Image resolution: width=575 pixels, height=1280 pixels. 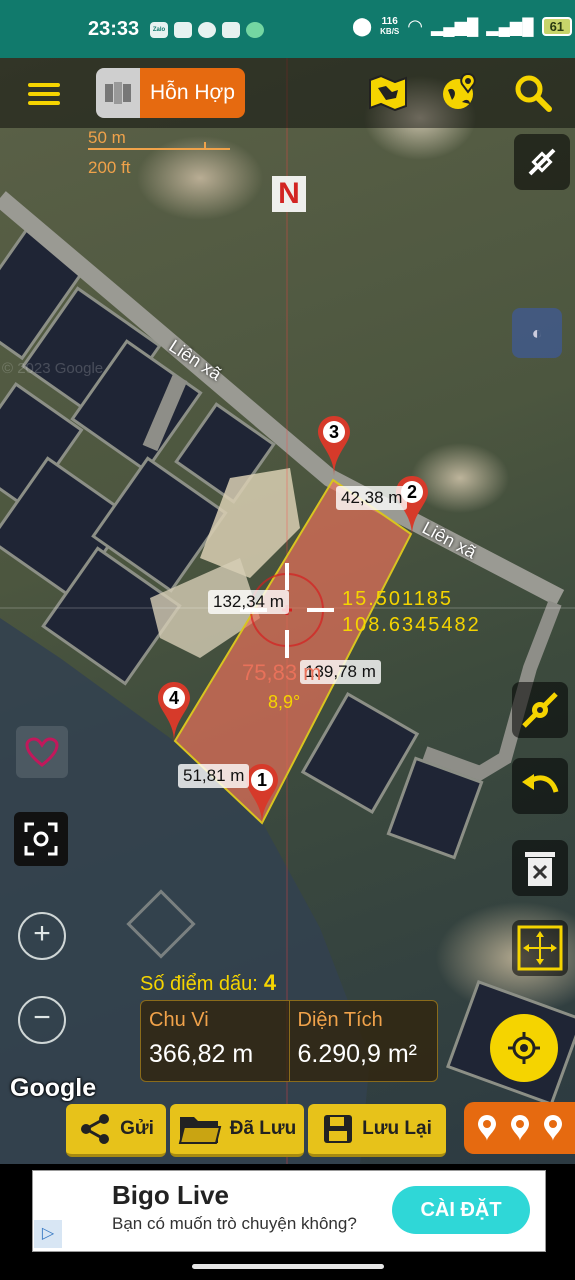 I want to click on save-button: Lưu Lại, so click(x=377, y=1130).